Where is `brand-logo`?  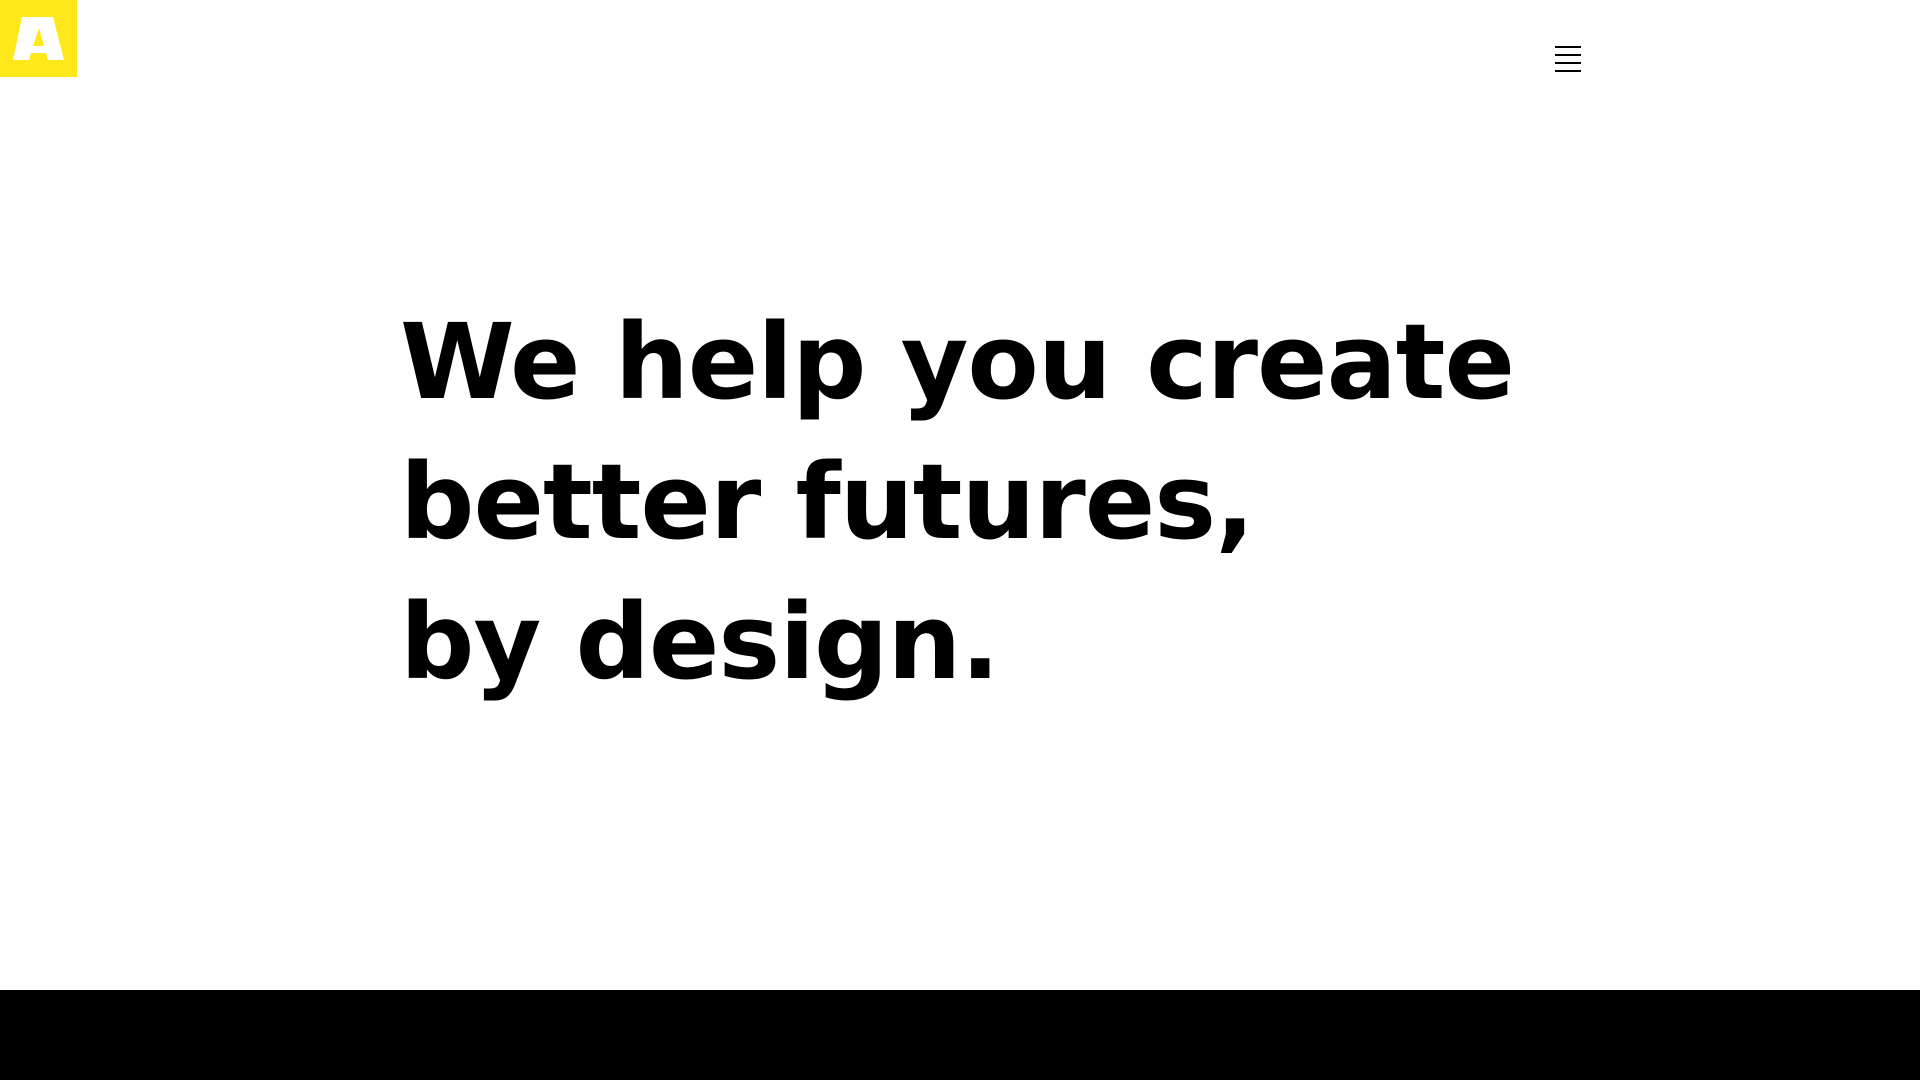
brand-logo is located at coordinates (38, 38).